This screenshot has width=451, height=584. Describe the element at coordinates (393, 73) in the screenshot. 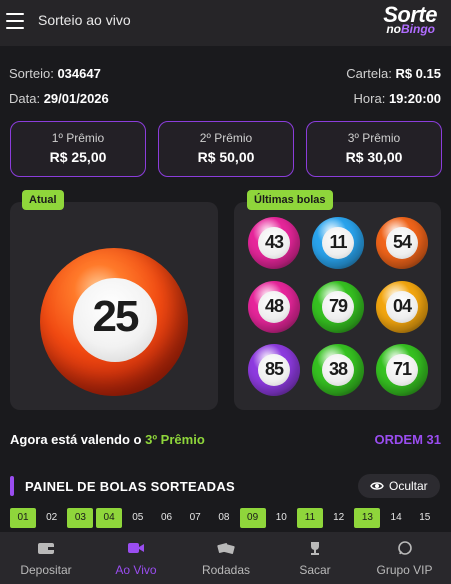

I see `cartela-info: Cartela: R$ 0.15` at that location.